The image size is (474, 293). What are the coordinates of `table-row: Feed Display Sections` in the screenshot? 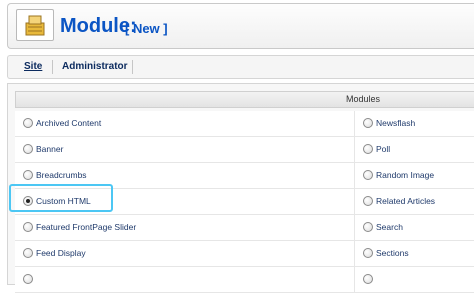 It's located at (244, 254).